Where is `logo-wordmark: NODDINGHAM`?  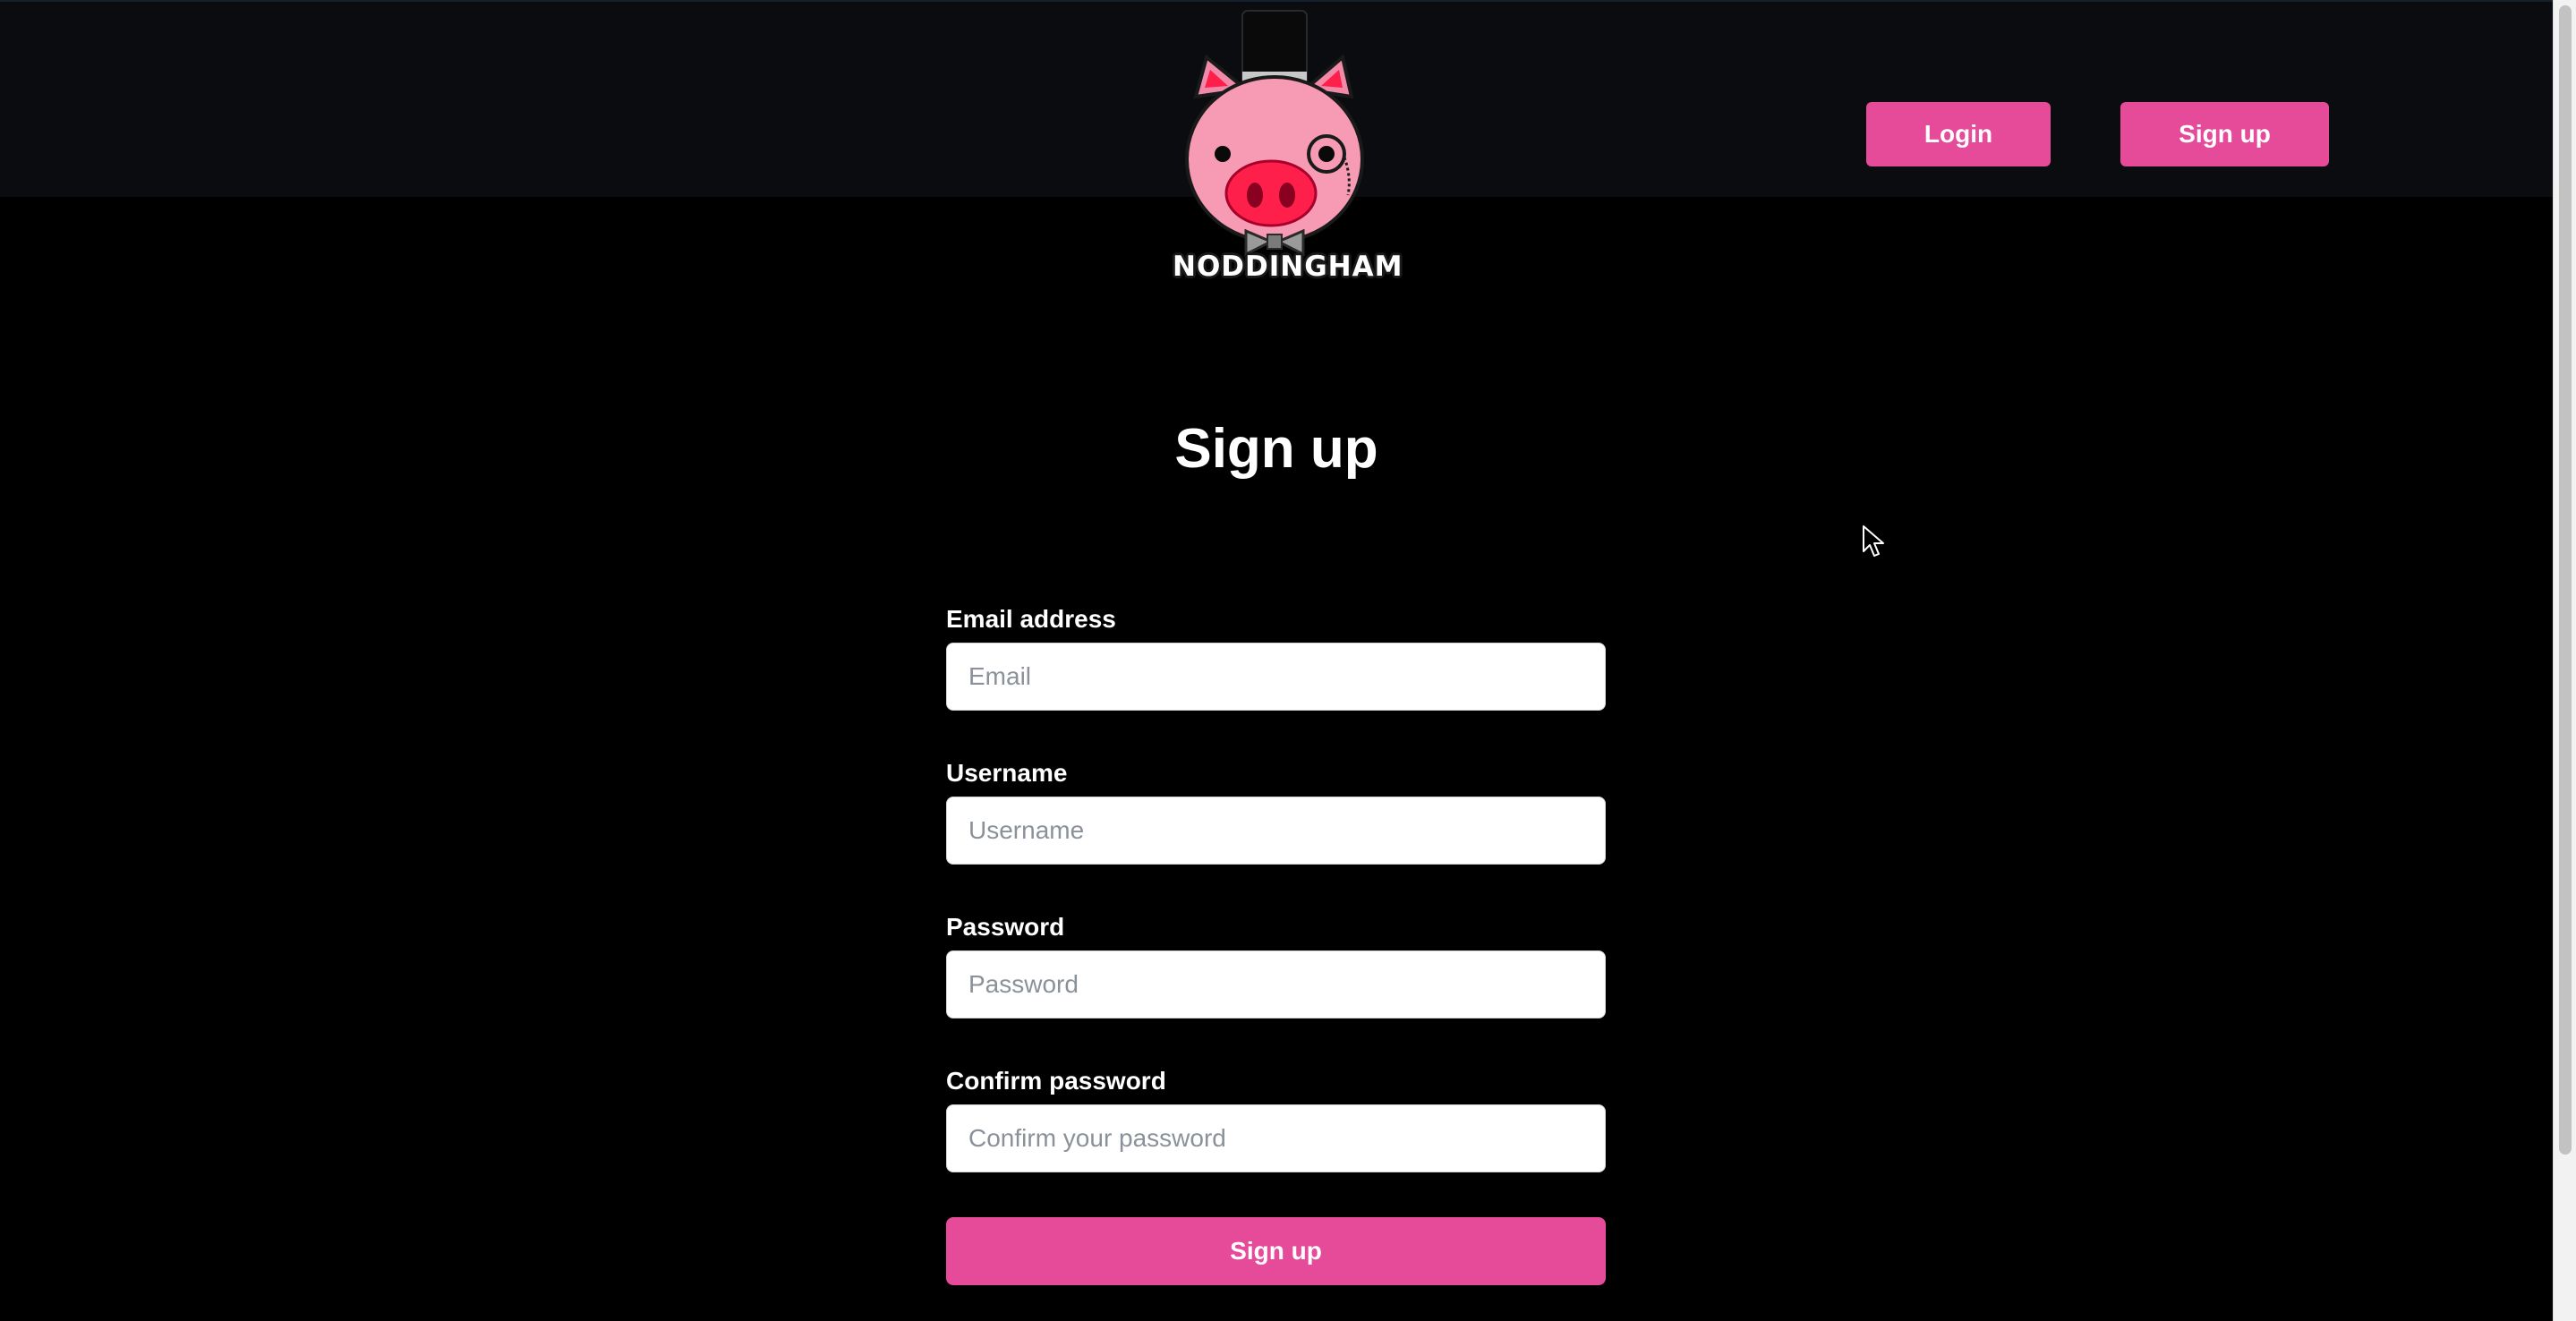
logo-wordmark: NODDINGHAM is located at coordinates (1288, 267).